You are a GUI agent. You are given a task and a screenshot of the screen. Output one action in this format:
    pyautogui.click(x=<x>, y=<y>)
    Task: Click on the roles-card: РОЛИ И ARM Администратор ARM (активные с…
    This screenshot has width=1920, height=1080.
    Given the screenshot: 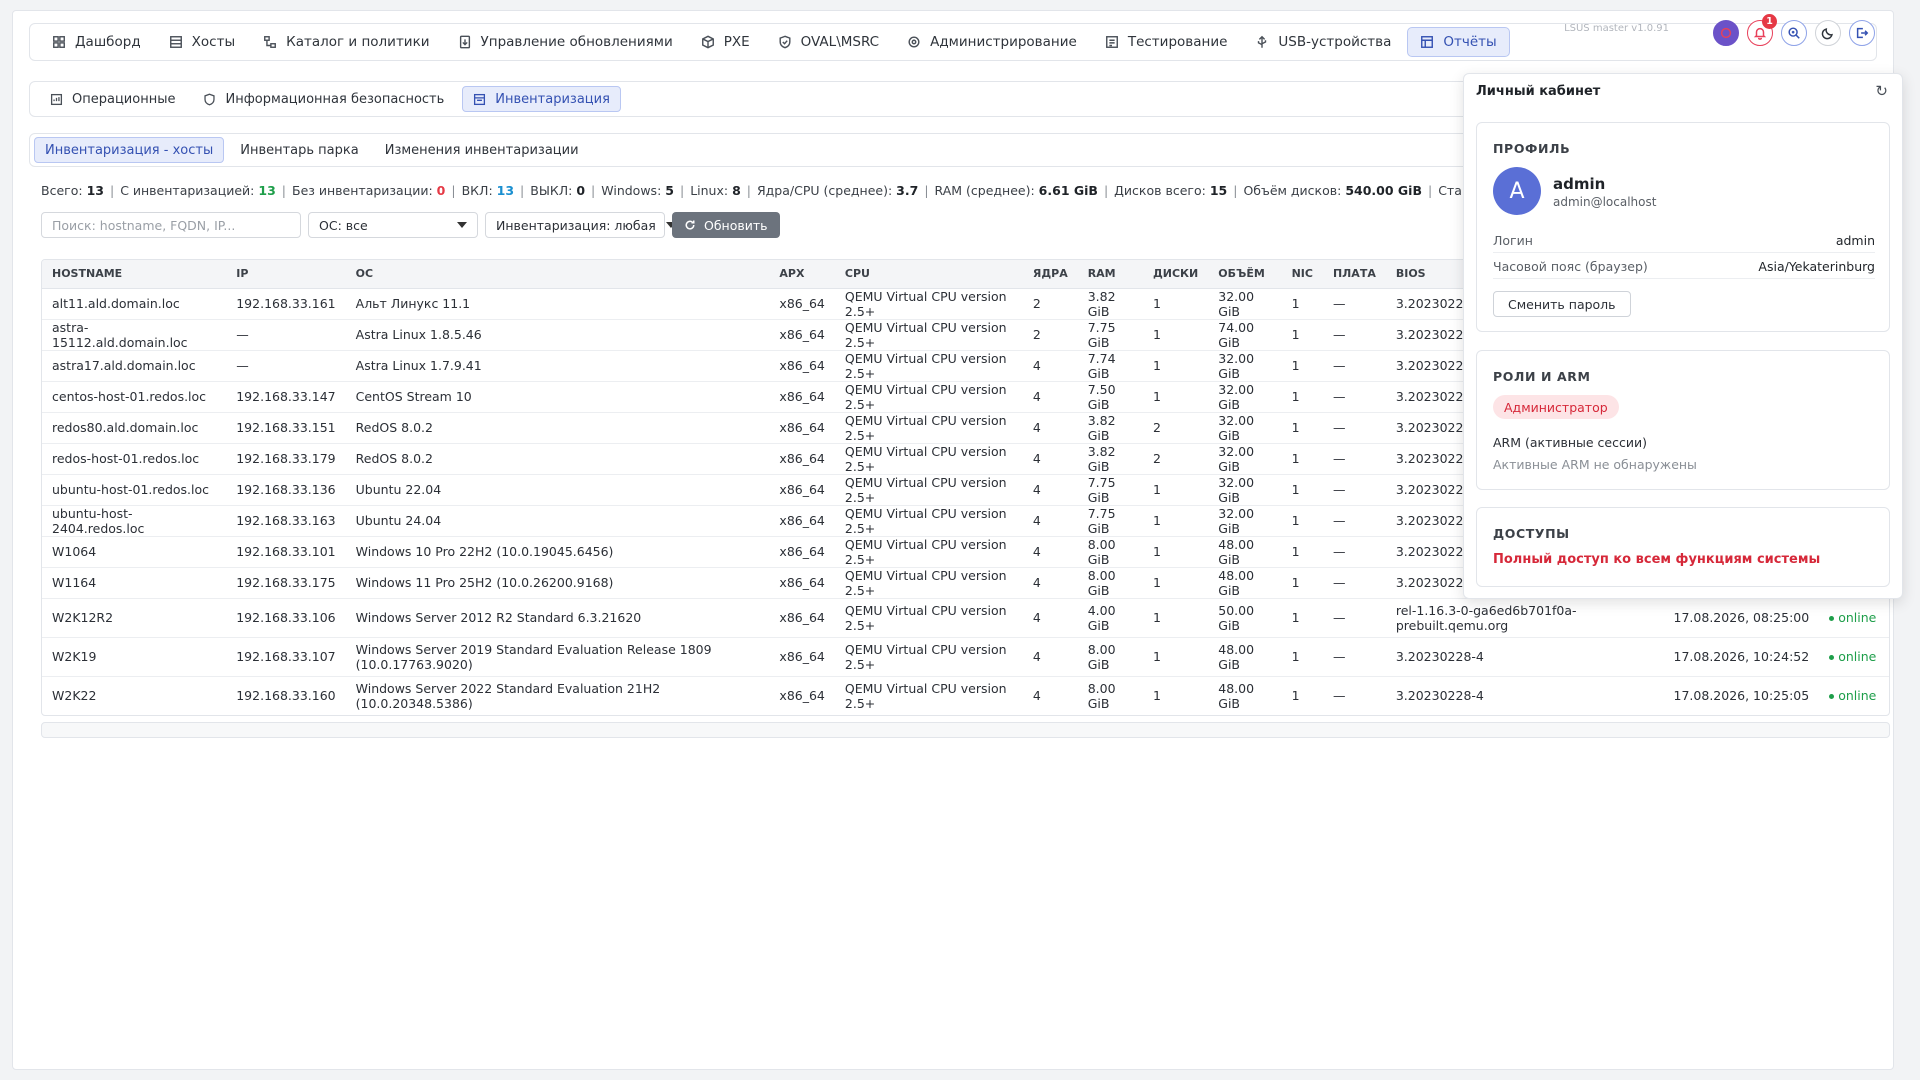 What is the action you would take?
    pyautogui.click(x=1683, y=420)
    